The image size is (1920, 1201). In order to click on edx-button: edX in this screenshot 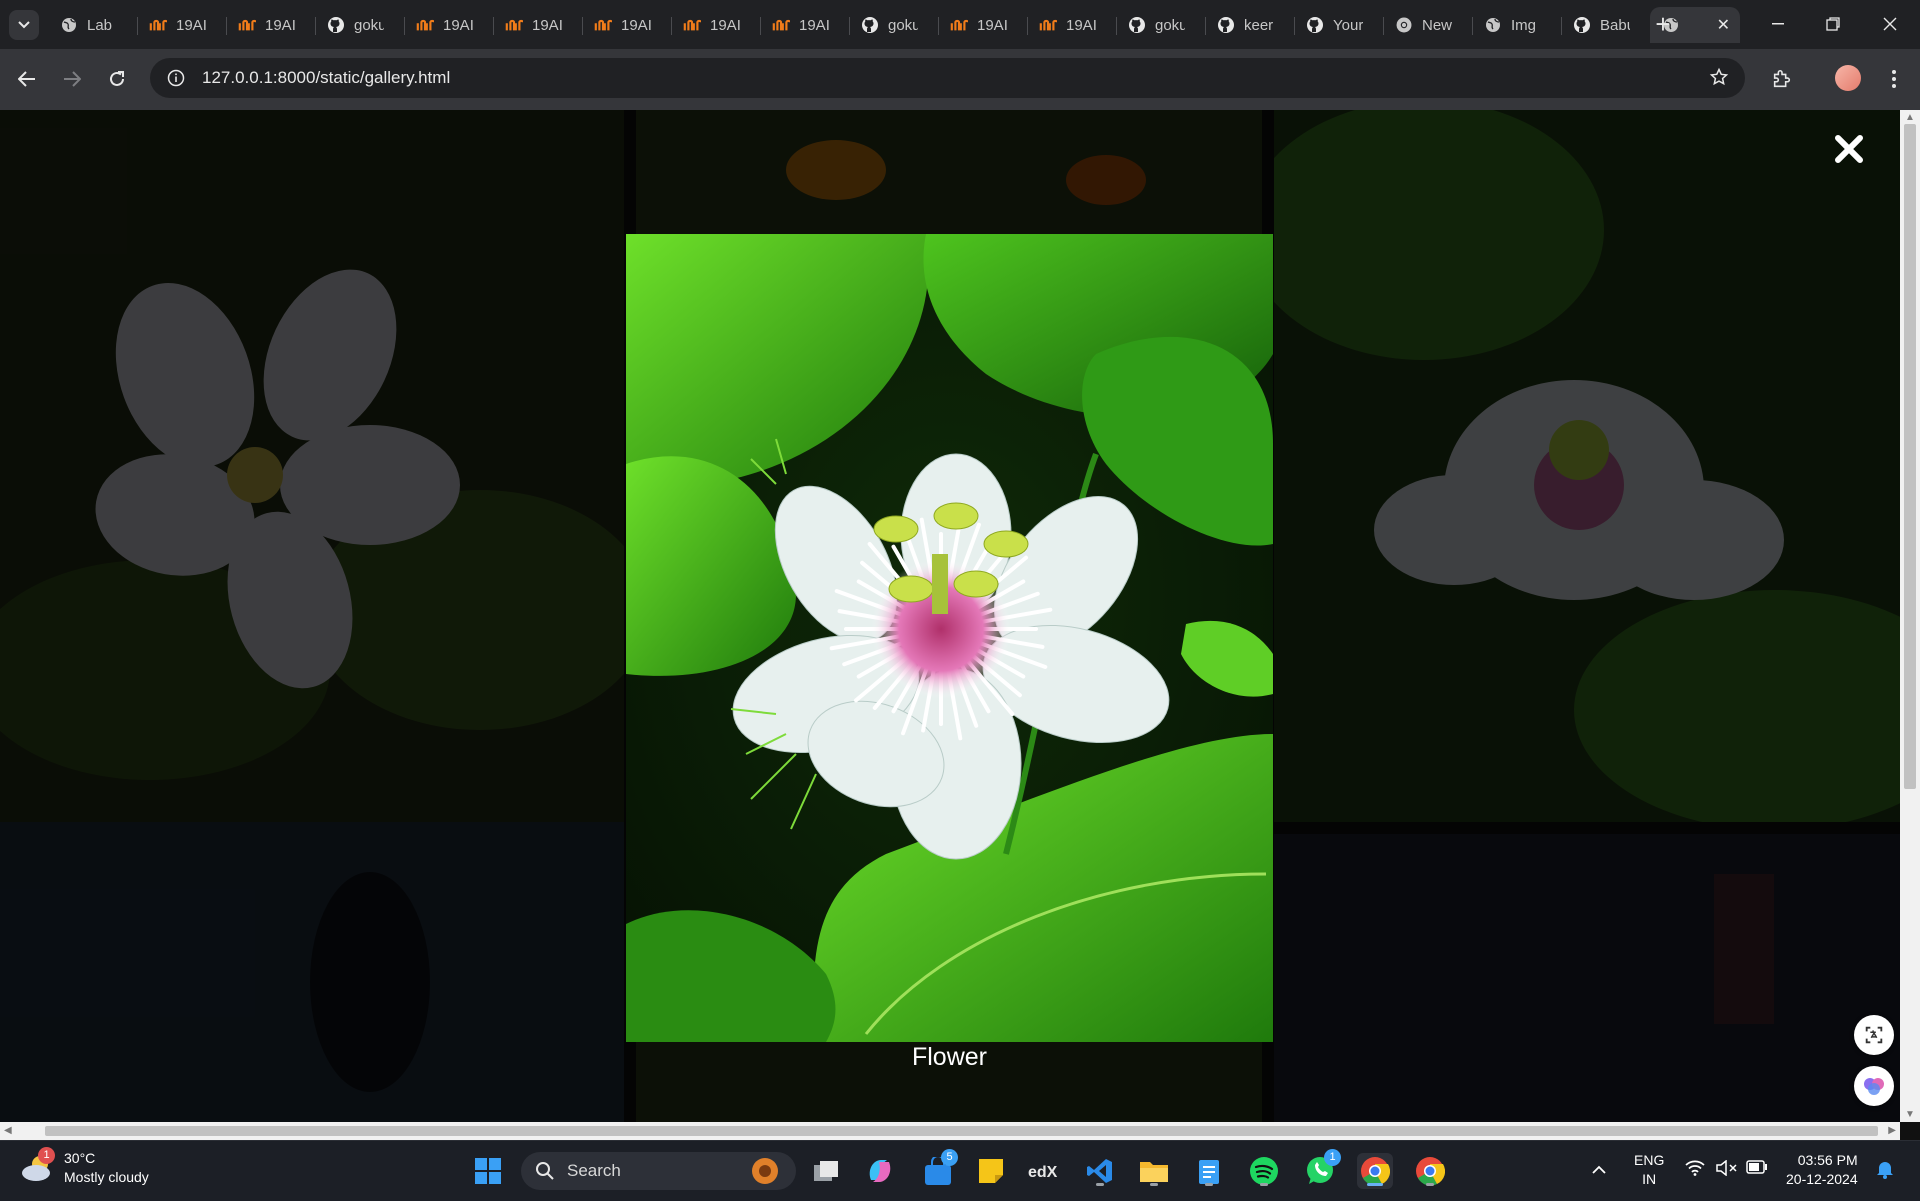, I will do `click(1044, 1171)`.